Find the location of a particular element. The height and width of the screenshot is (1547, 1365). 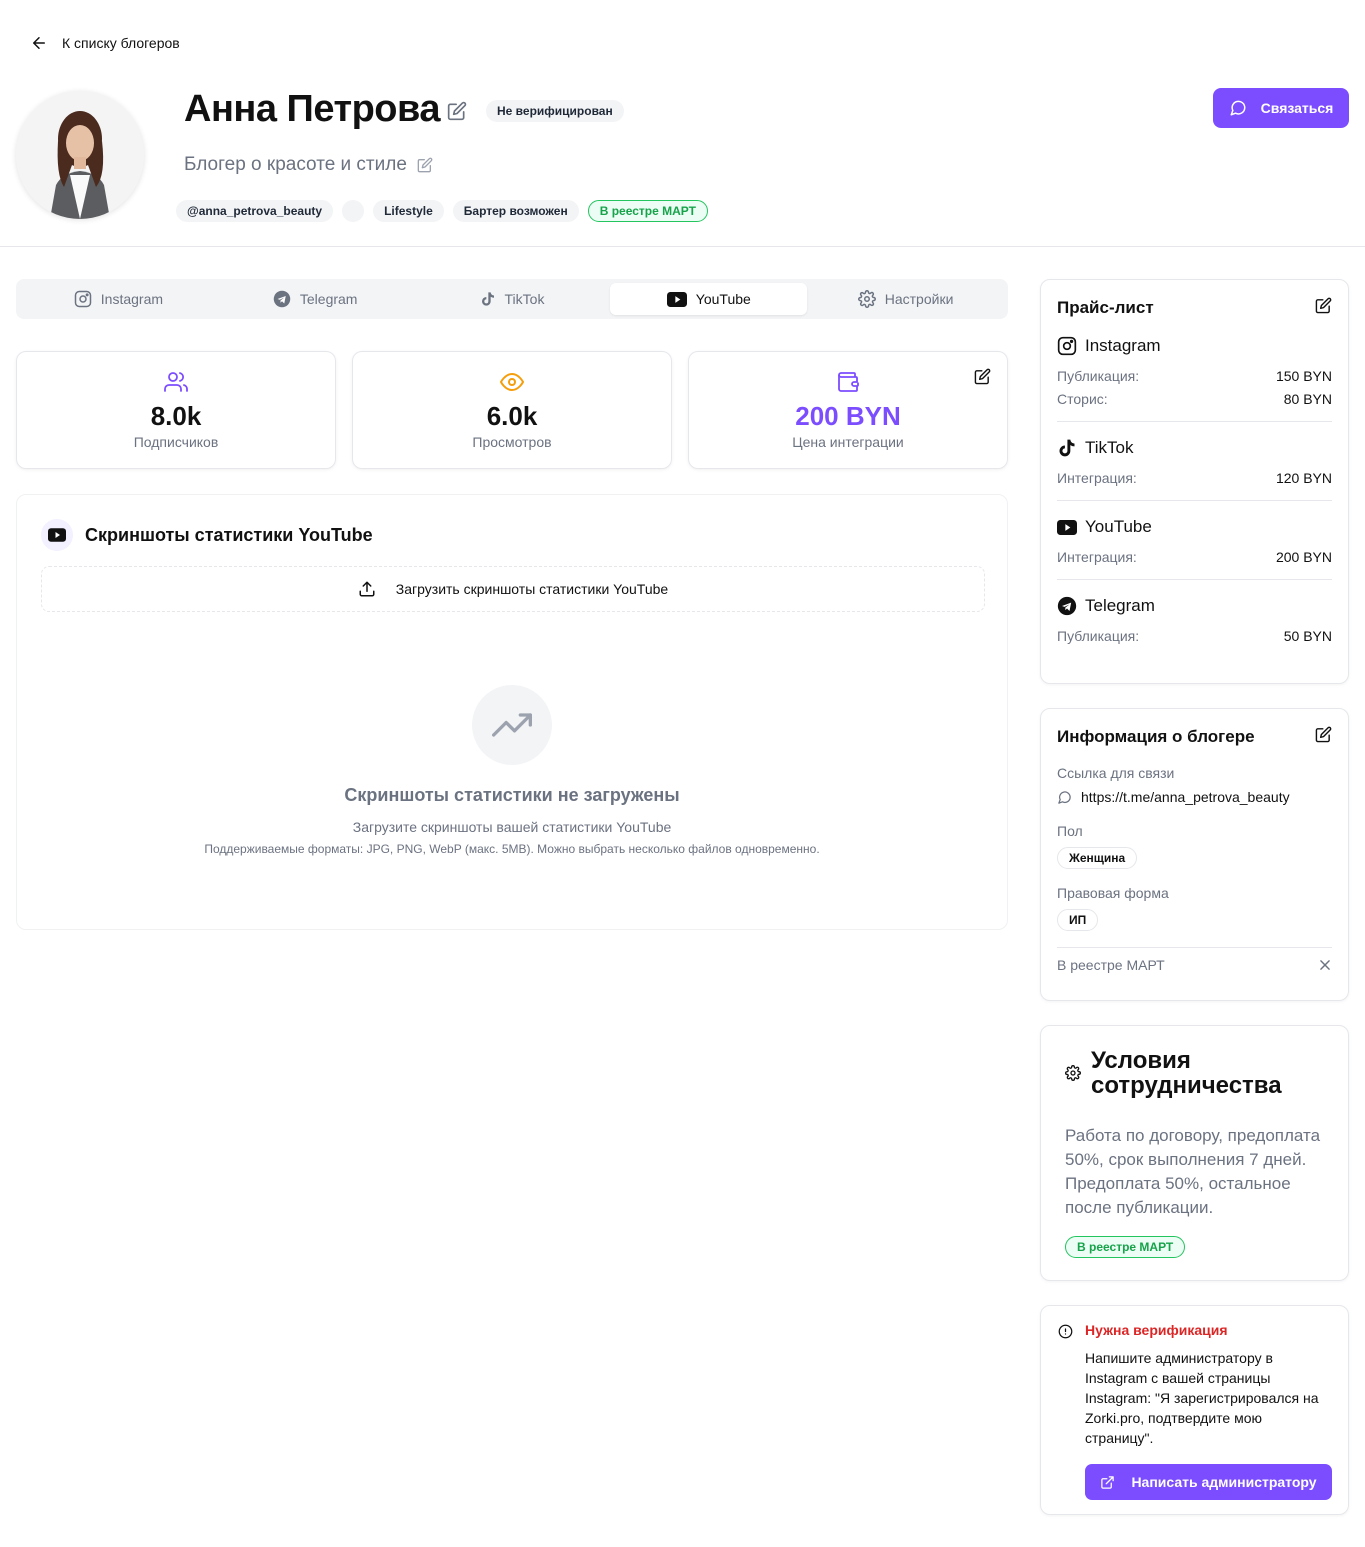

close-icon is located at coordinates (1325, 965).